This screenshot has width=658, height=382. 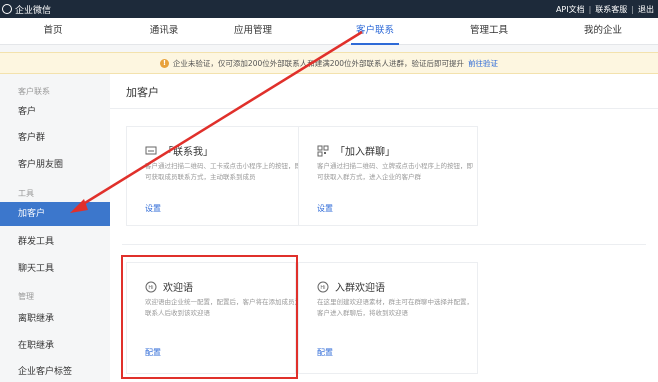 I want to click on hi-icon: Hi, so click(x=151, y=286).